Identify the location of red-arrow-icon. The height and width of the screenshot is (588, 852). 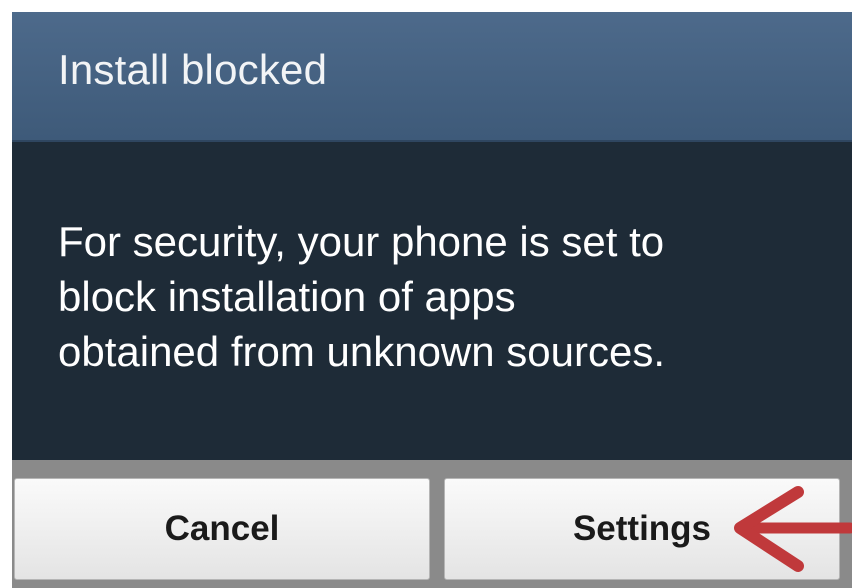
(793, 529).